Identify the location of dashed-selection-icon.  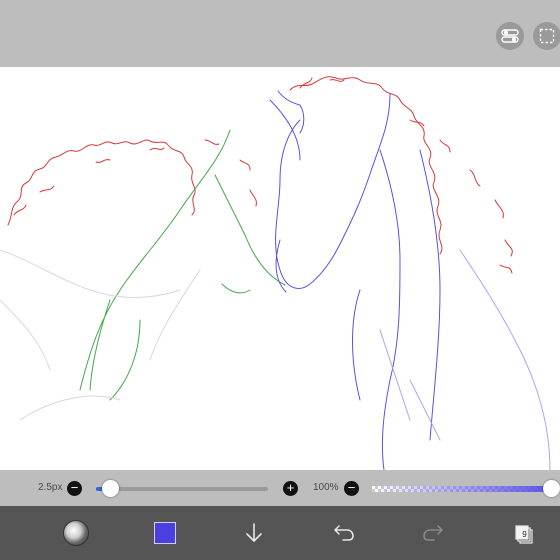
(546, 36).